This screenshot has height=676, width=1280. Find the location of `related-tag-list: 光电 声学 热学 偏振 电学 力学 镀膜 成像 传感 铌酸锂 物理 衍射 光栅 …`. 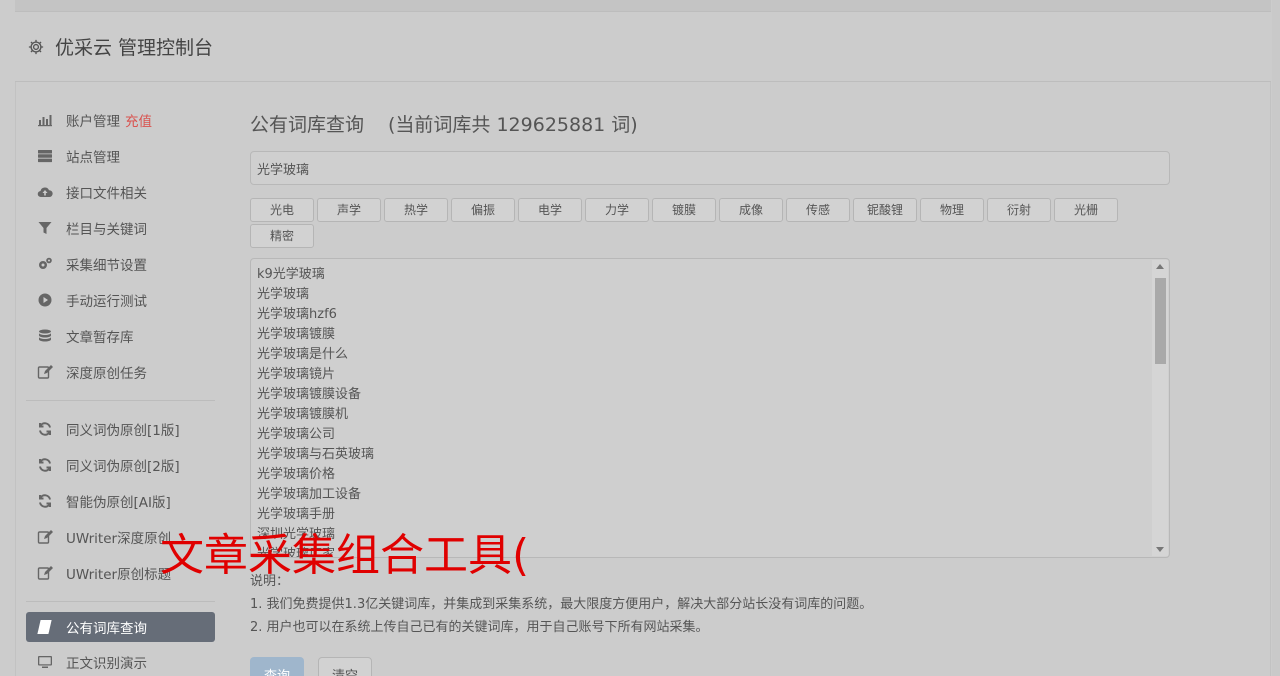

related-tag-list: 光电 声学 热学 偏振 电学 力学 镀膜 成像 传感 铌酸锂 物理 衍射 光栅 … is located at coordinates (690, 224).